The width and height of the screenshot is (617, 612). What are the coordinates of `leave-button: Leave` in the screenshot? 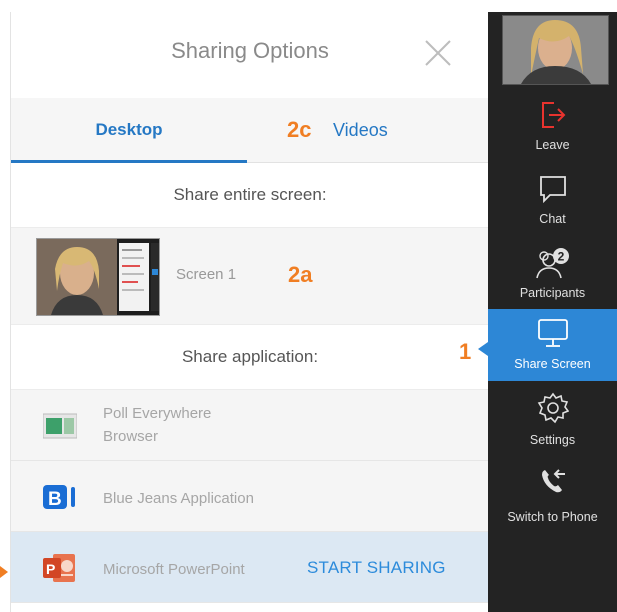 It's located at (552, 124).